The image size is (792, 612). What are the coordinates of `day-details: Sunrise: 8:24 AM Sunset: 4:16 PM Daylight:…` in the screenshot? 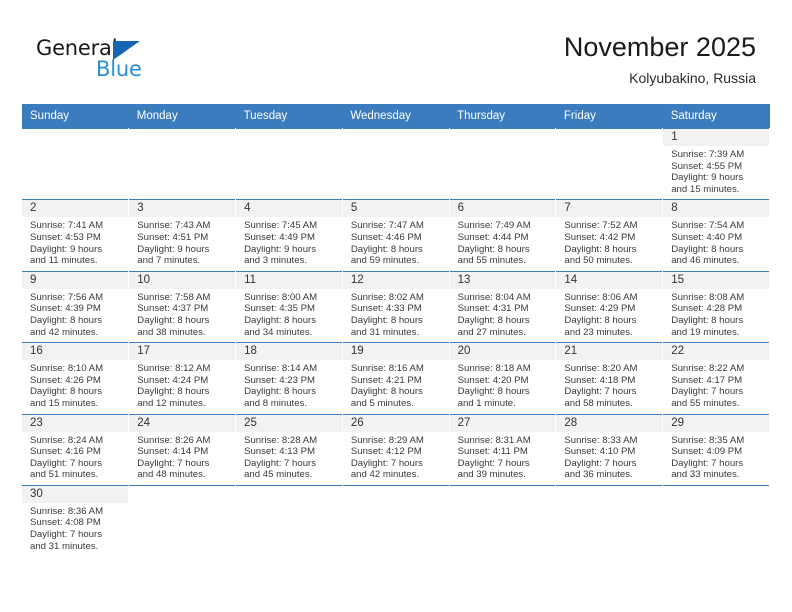 It's located at (75, 458).